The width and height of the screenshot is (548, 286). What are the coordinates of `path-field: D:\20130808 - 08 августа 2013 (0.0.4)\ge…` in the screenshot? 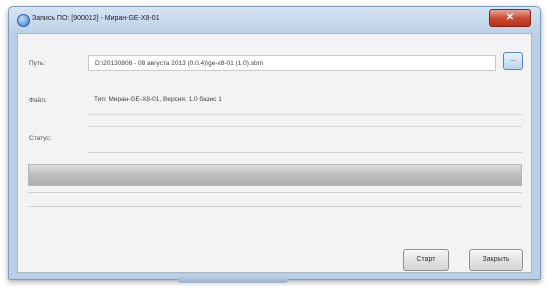 It's located at (292, 63).